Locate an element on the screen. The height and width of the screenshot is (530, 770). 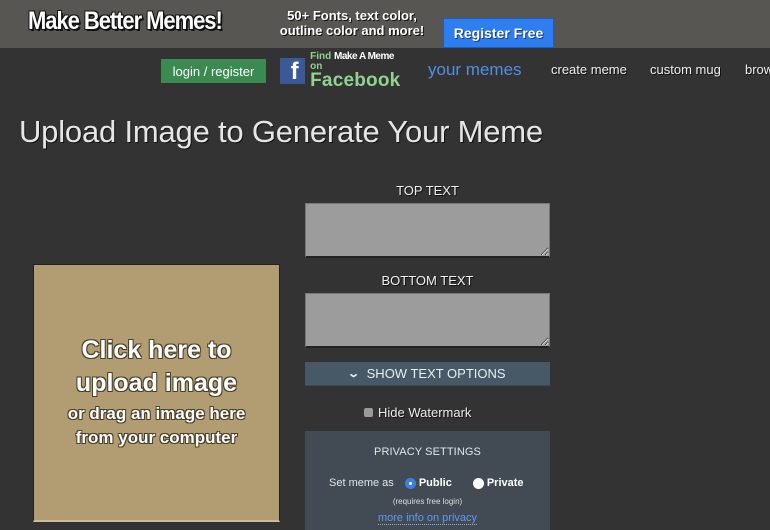
facebook-find-line: Find Make A Meme on is located at coordinates (357, 62).